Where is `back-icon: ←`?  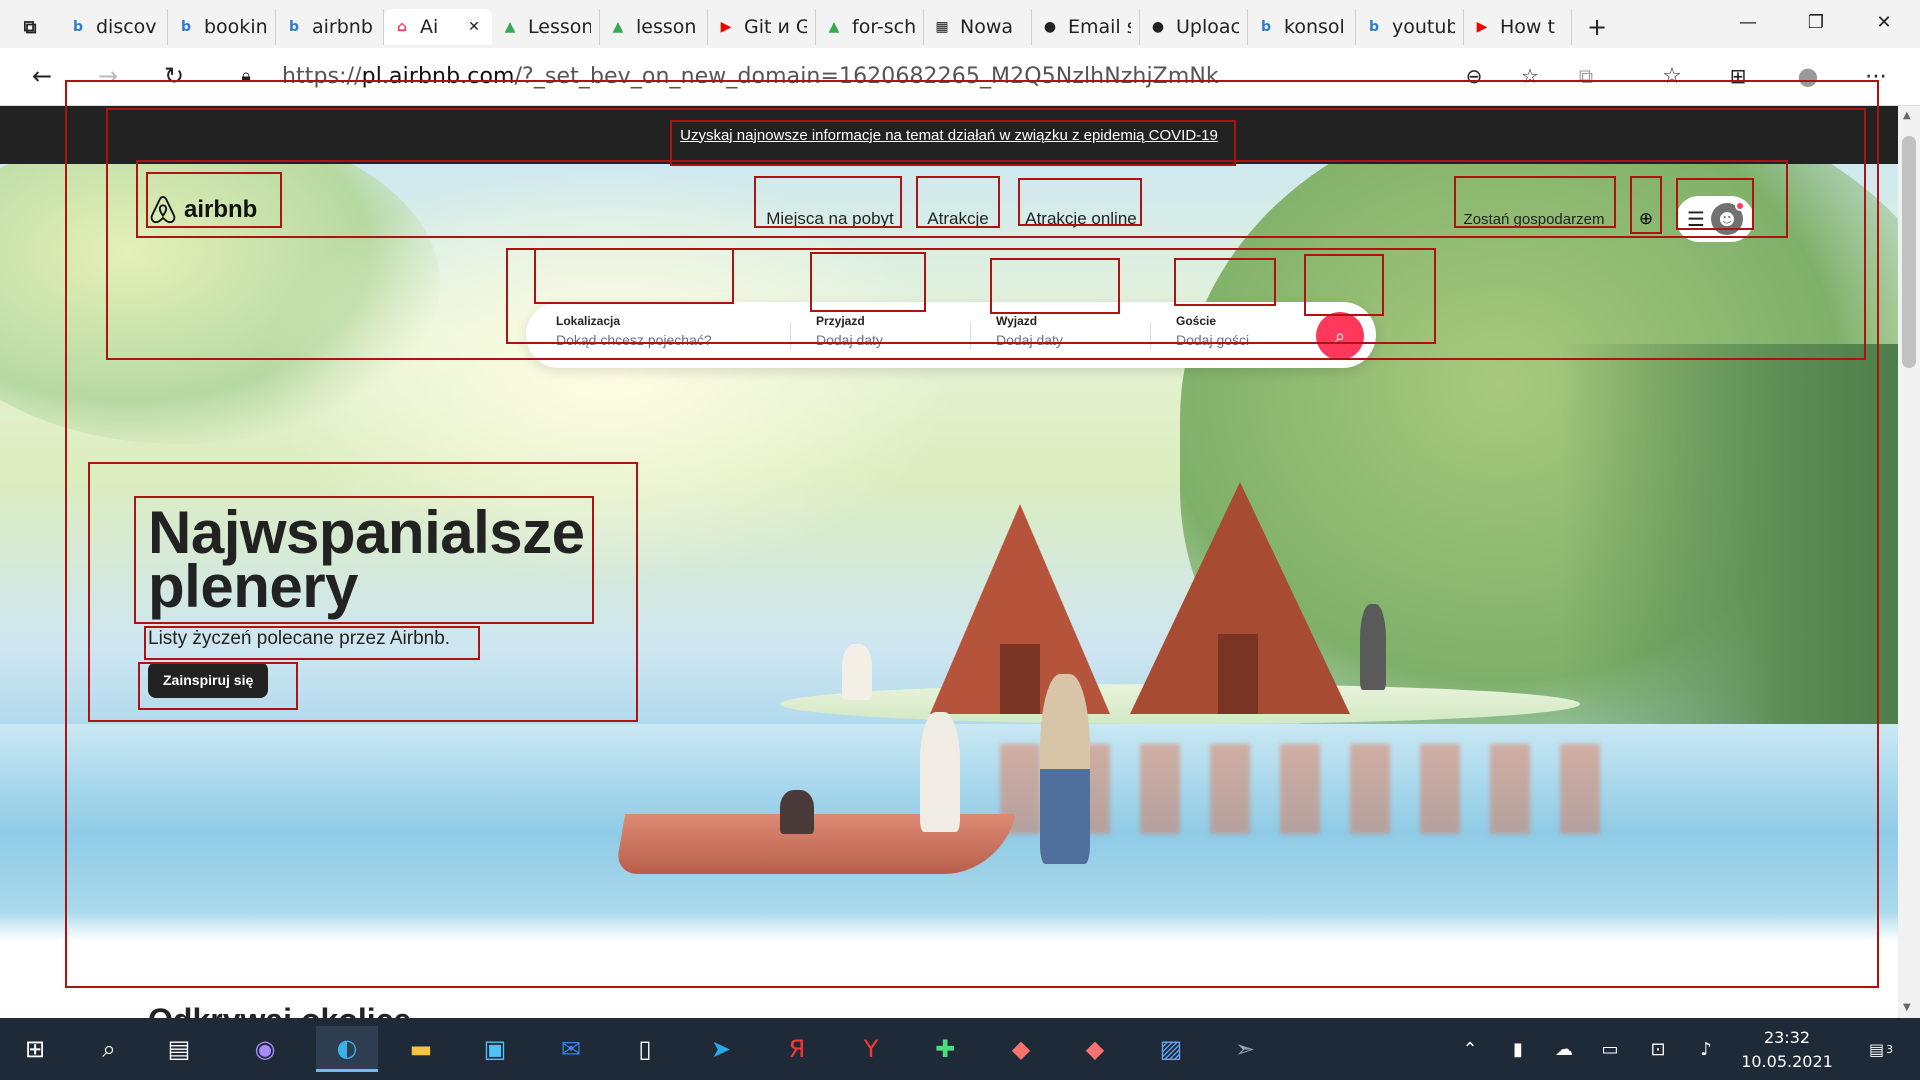
back-icon: ← is located at coordinates (42, 76).